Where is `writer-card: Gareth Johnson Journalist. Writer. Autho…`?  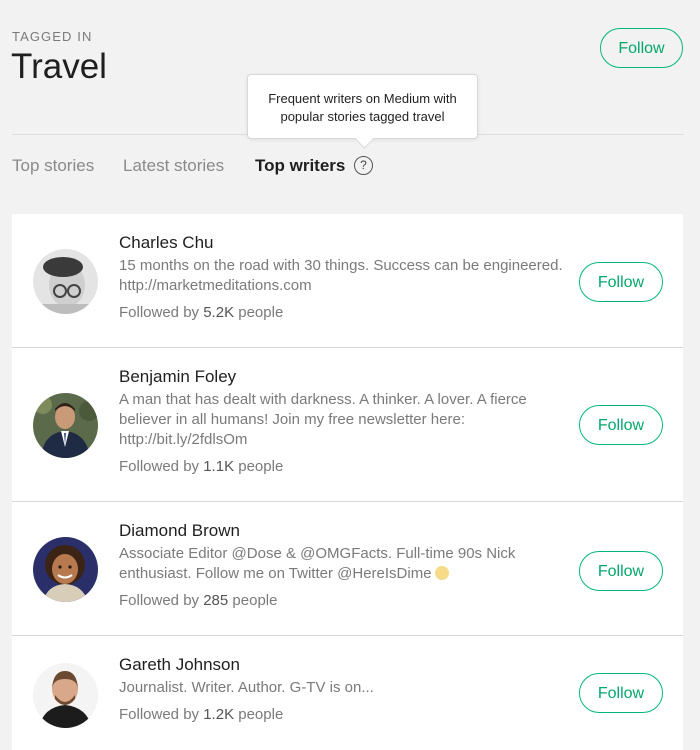
writer-card: Gareth Johnson Journalist. Writer. Autho… is located at coordinates (347, 693).